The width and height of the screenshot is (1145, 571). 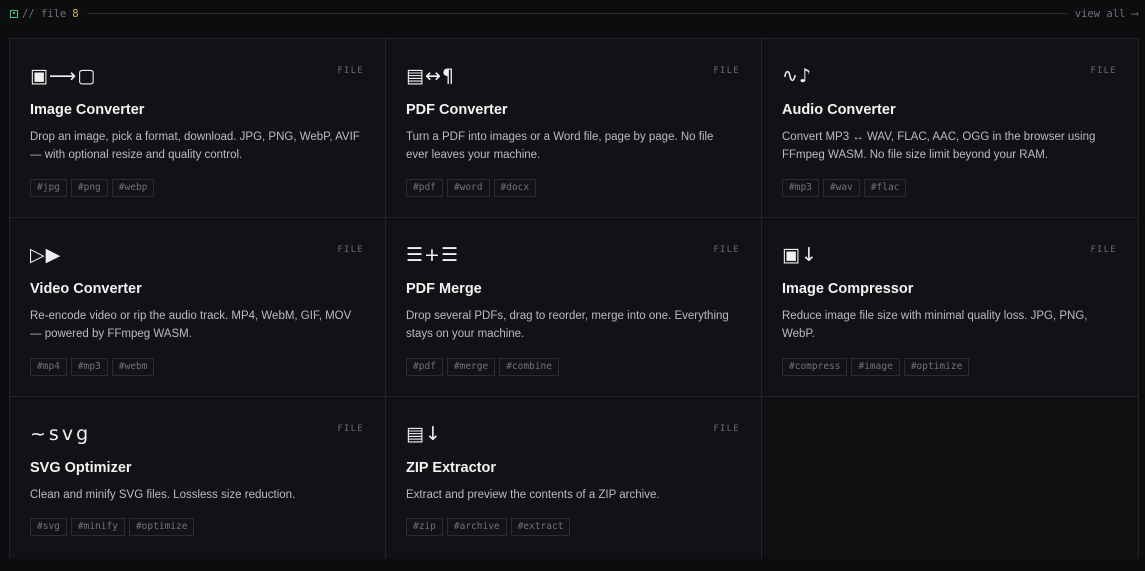 I want to click on tag-list: #jpg #png #webp, so click(x=92, y=188).